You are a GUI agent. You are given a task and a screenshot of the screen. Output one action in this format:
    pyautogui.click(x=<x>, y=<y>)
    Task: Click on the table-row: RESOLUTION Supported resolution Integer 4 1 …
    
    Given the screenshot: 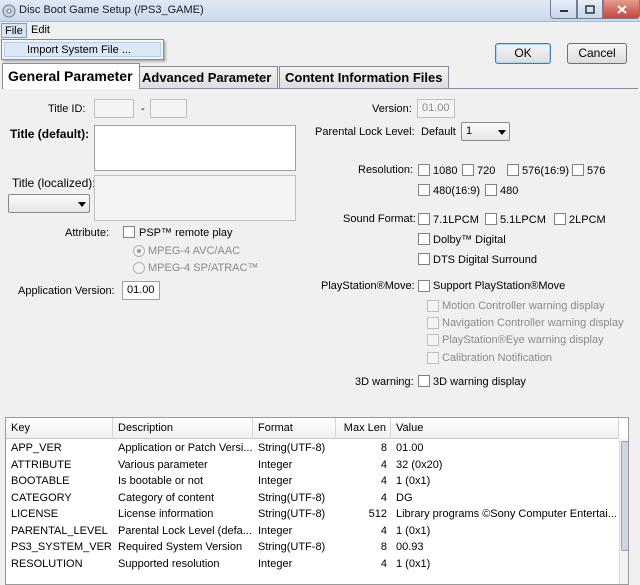 What is the action you would take?
    pyautogui.click(x=312, y=564)
    